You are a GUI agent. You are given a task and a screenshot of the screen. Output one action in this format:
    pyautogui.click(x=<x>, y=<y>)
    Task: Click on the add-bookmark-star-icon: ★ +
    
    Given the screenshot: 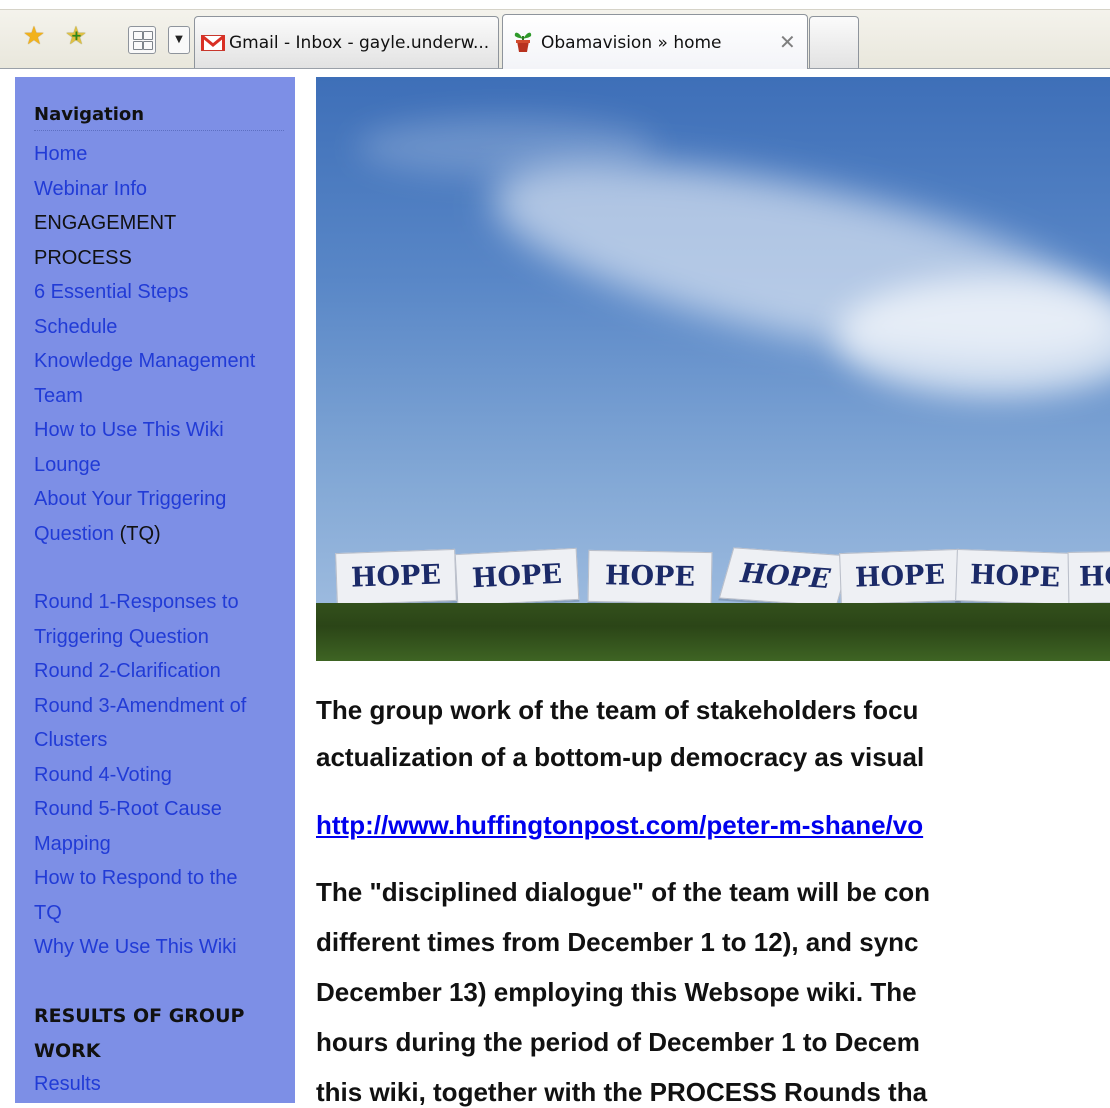 What is the action you would take?
    pyautogui.click(x=76, y=36)
    